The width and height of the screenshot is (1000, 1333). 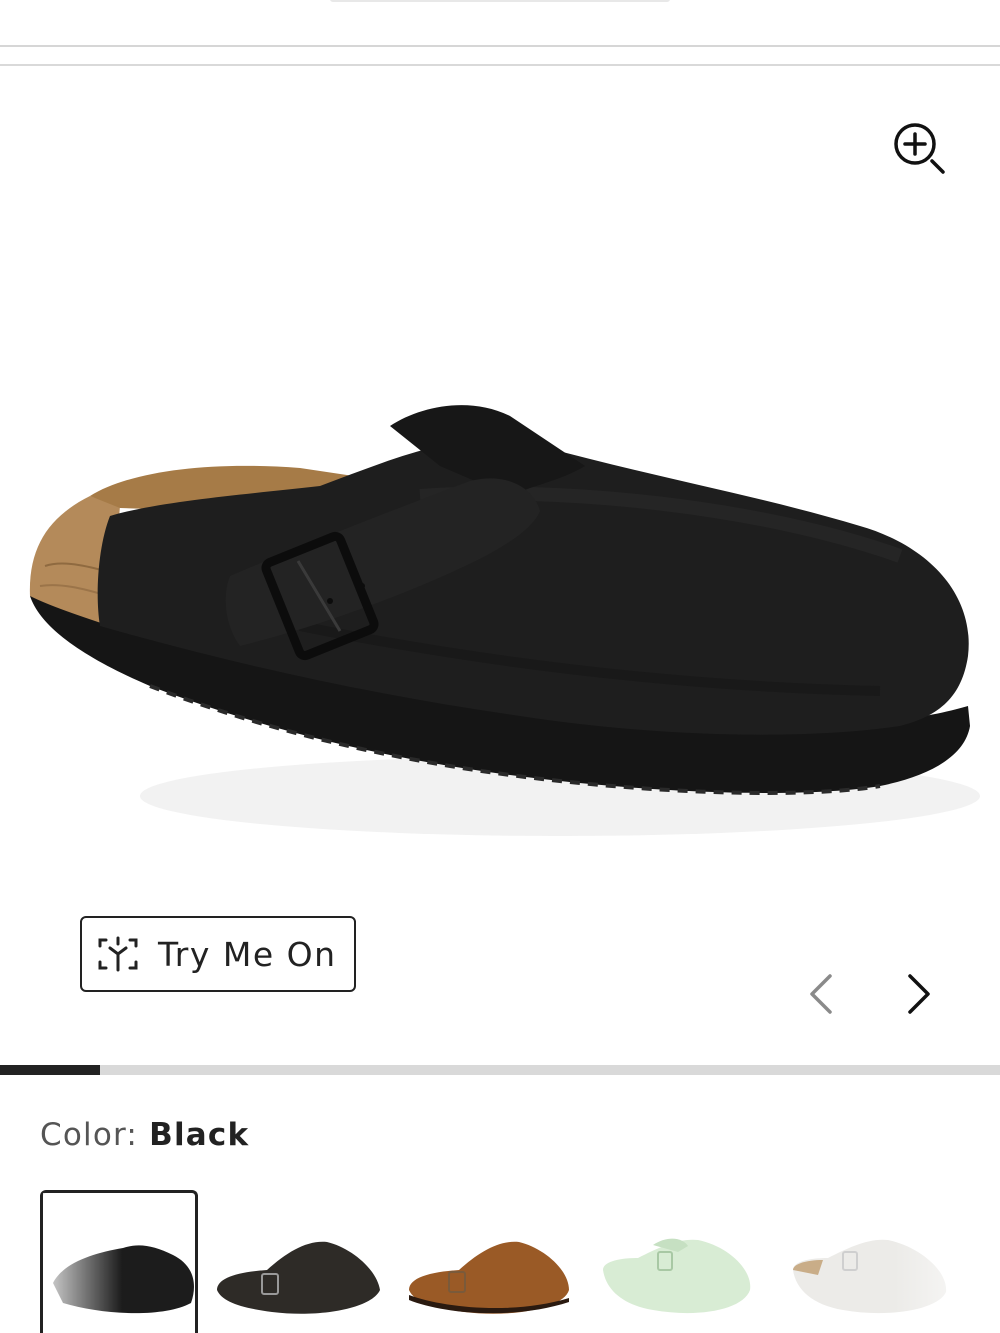 I want to click on try-me-on-button: Try Me On, so click(x=218, y=954).